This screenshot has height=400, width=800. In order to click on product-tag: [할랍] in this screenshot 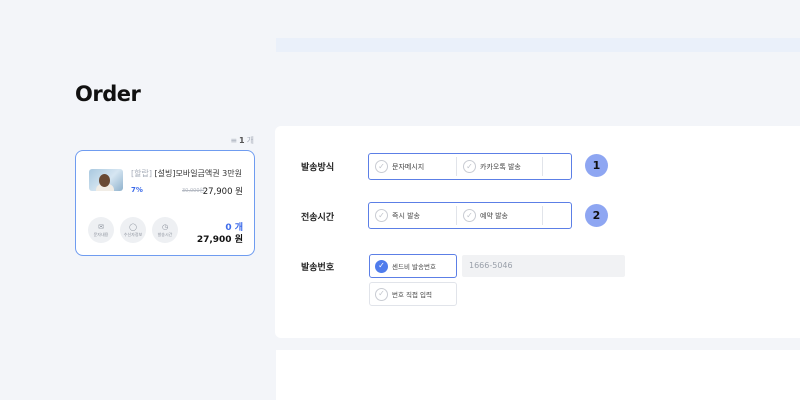, I will do `click(141, 173)`.